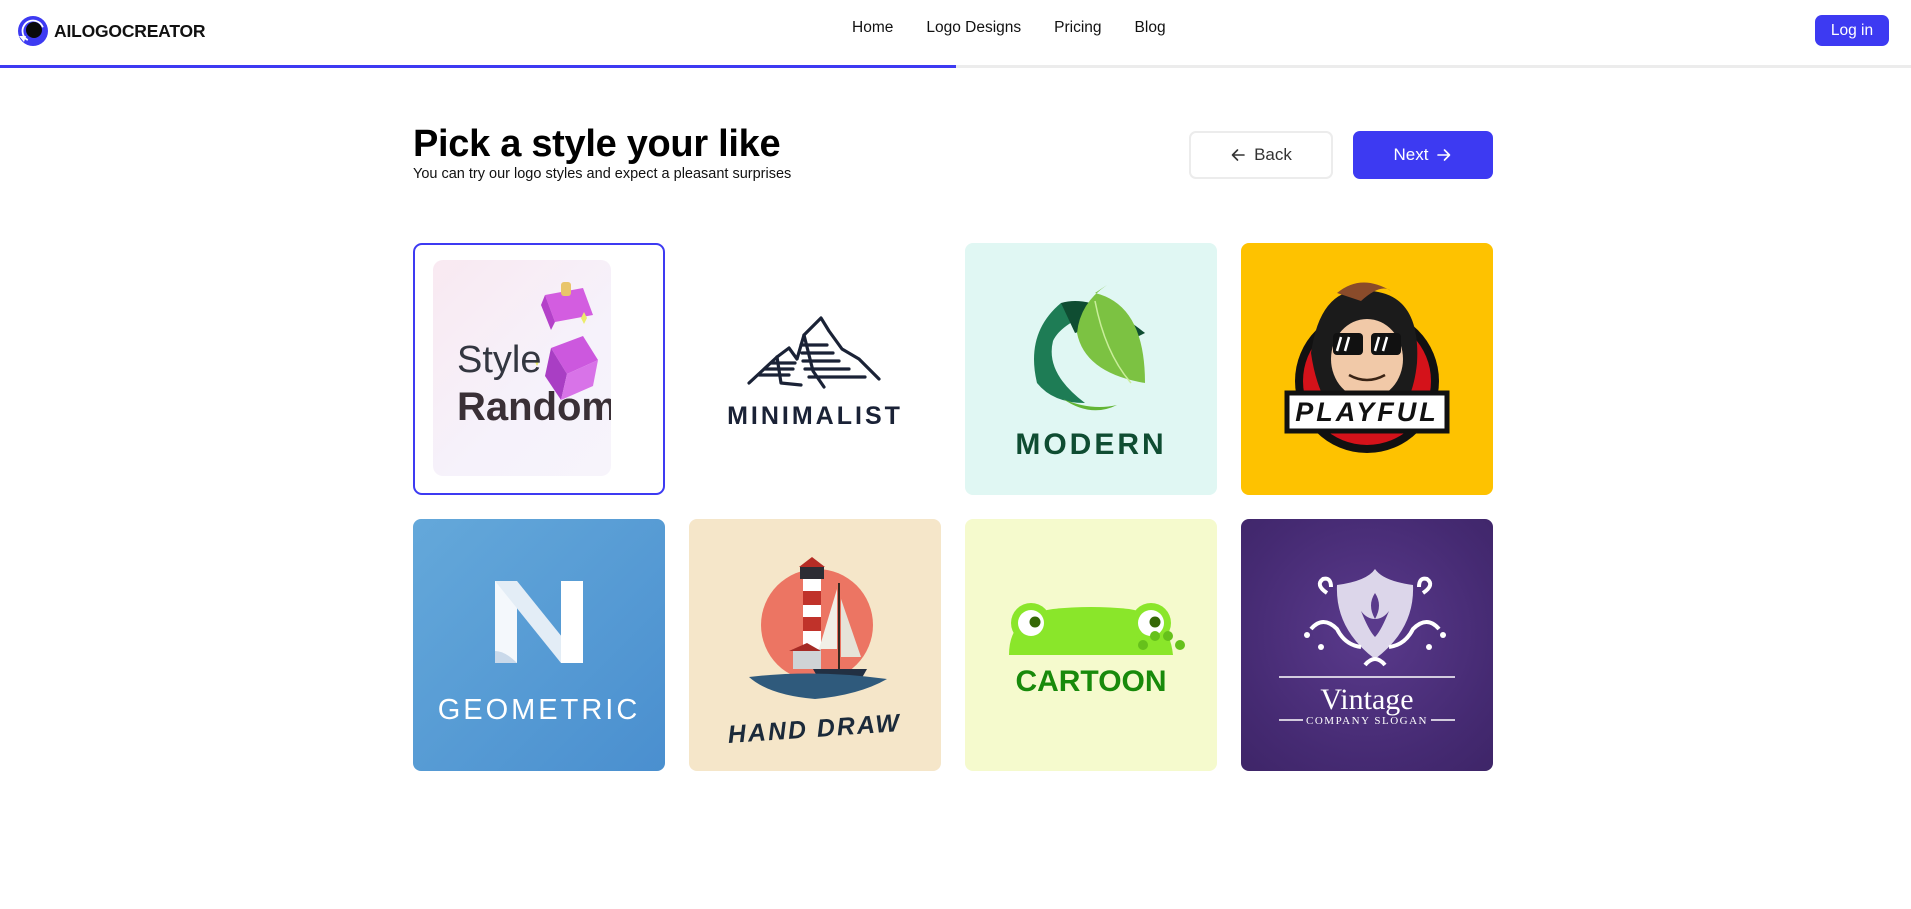 The image size is (1911, 909). I want to click on style-random-line2: Random, so click(534, 407).